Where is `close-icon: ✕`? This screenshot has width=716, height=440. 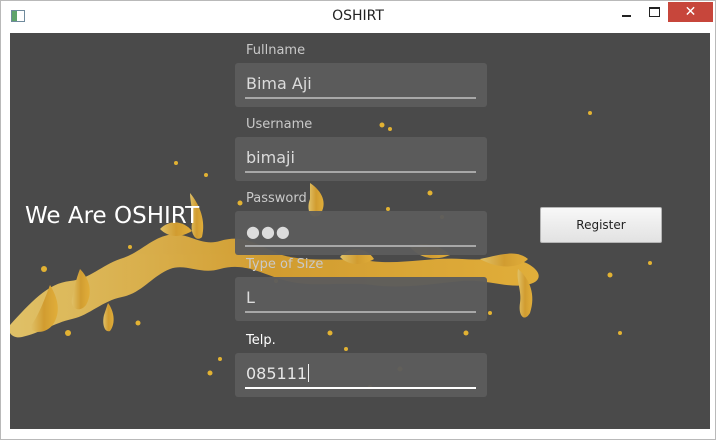 close-icon: ✕ is located at coordinates (690, 12).